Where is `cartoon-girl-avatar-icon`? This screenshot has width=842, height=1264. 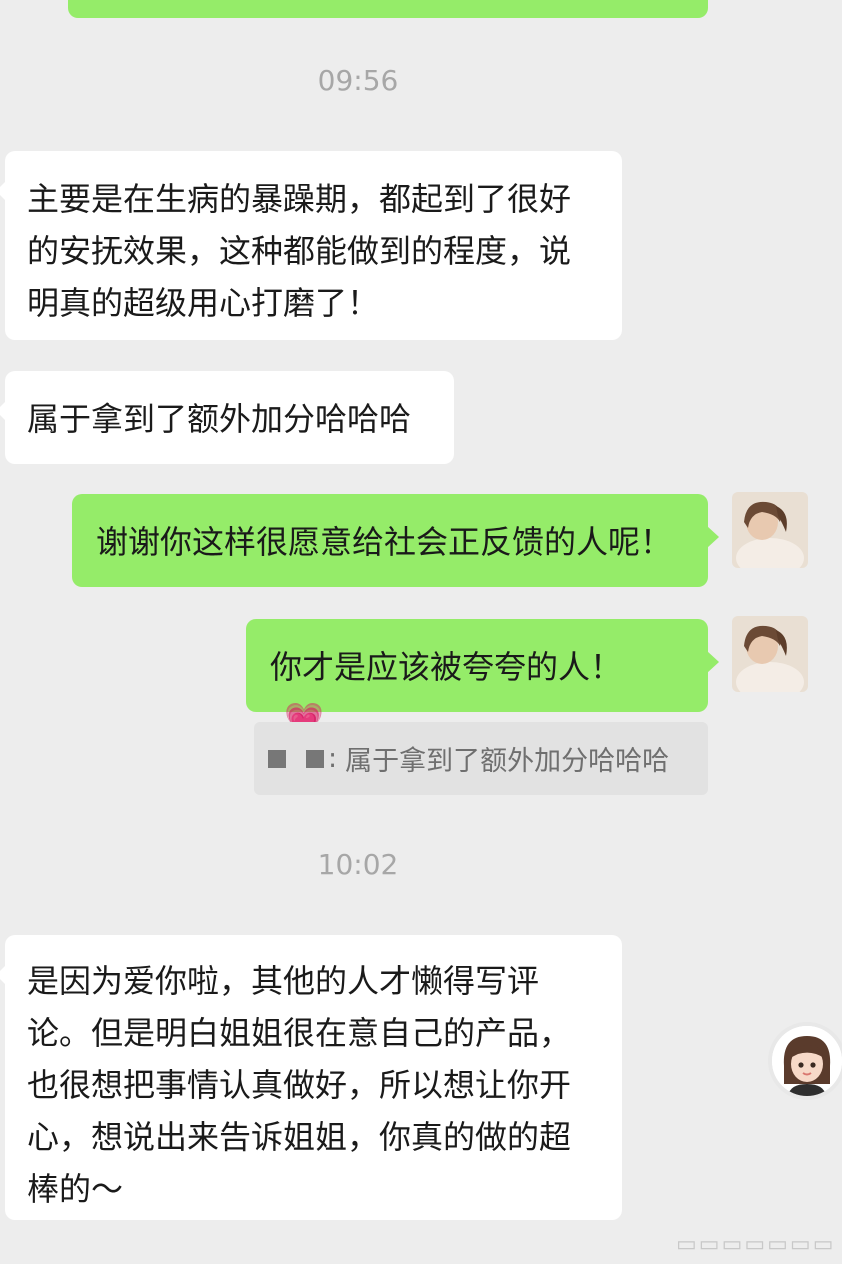
cartoon-girl-avatar-icon is located at coordinates (807, 1061).